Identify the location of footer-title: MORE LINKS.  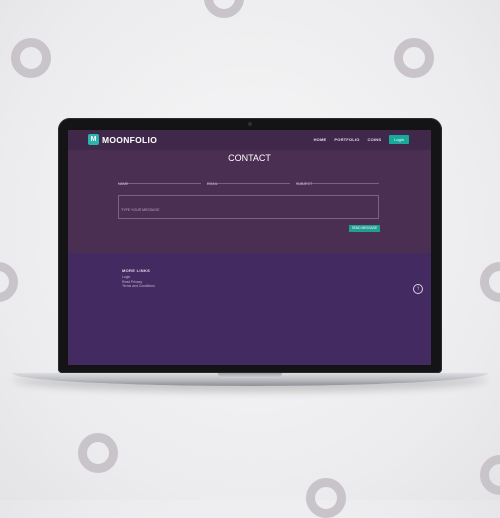
(136, 270).